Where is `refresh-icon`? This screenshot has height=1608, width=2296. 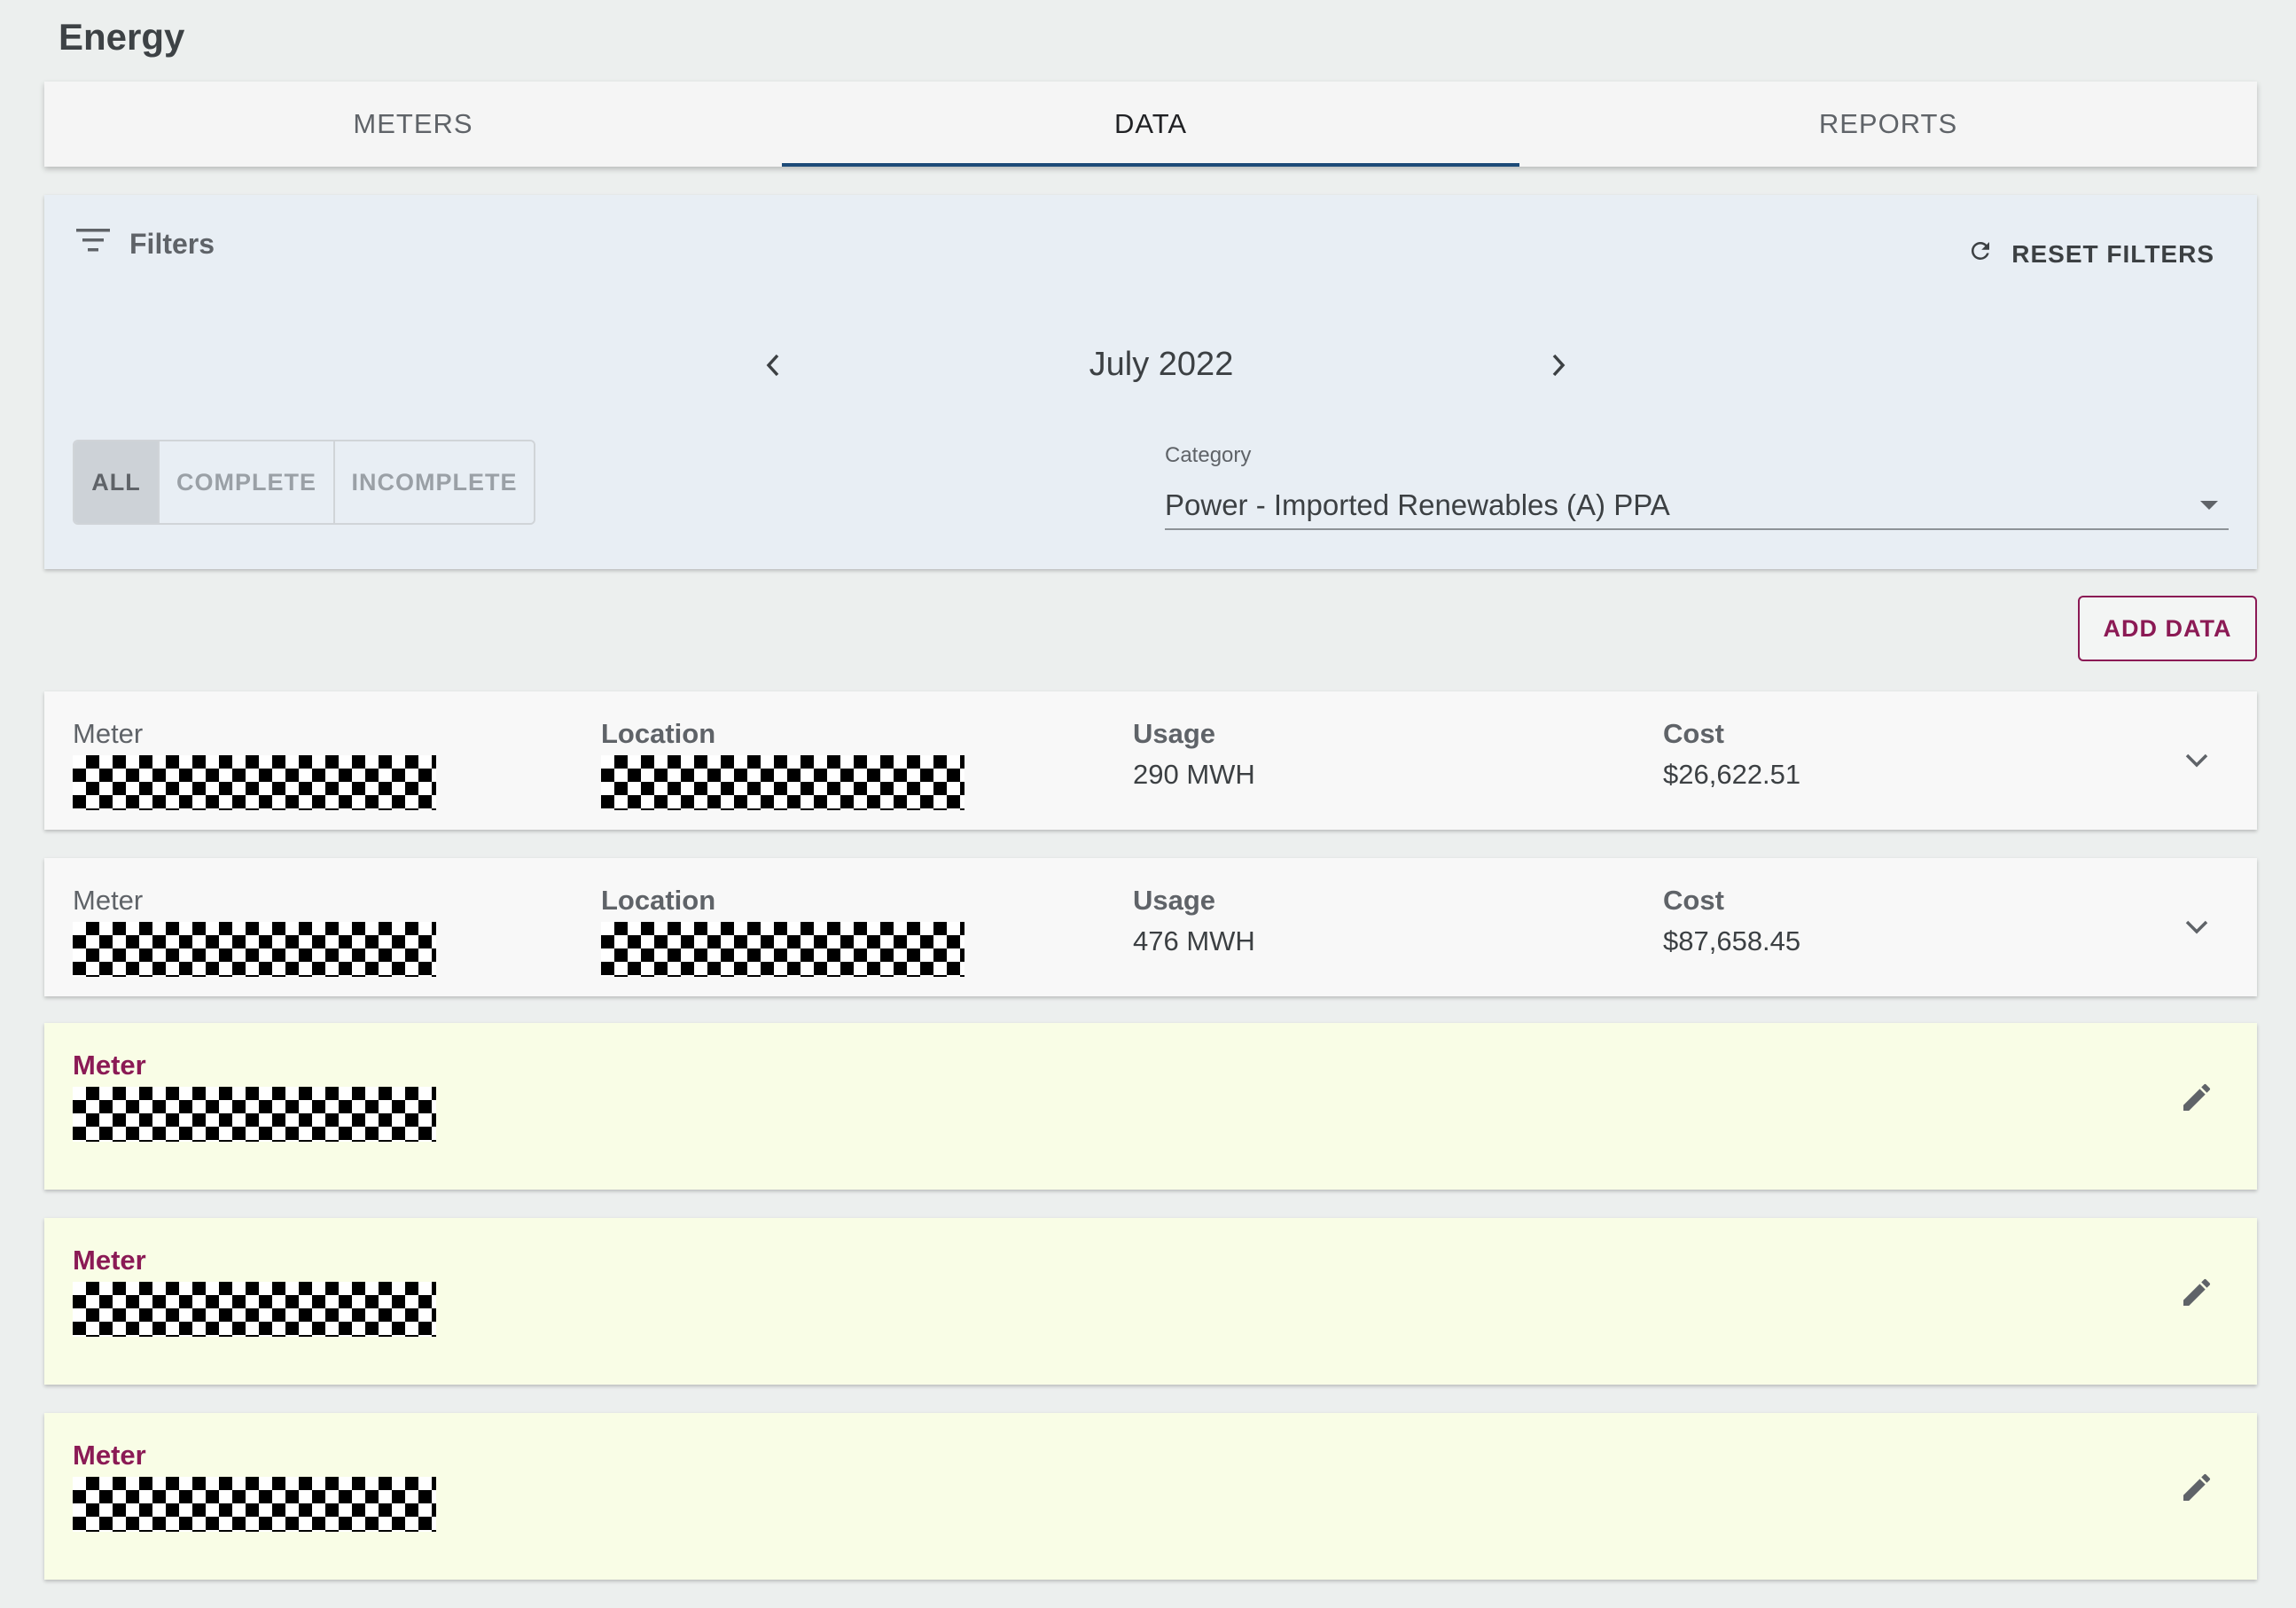 refresh-icon is located at coordinates (1980, 254).